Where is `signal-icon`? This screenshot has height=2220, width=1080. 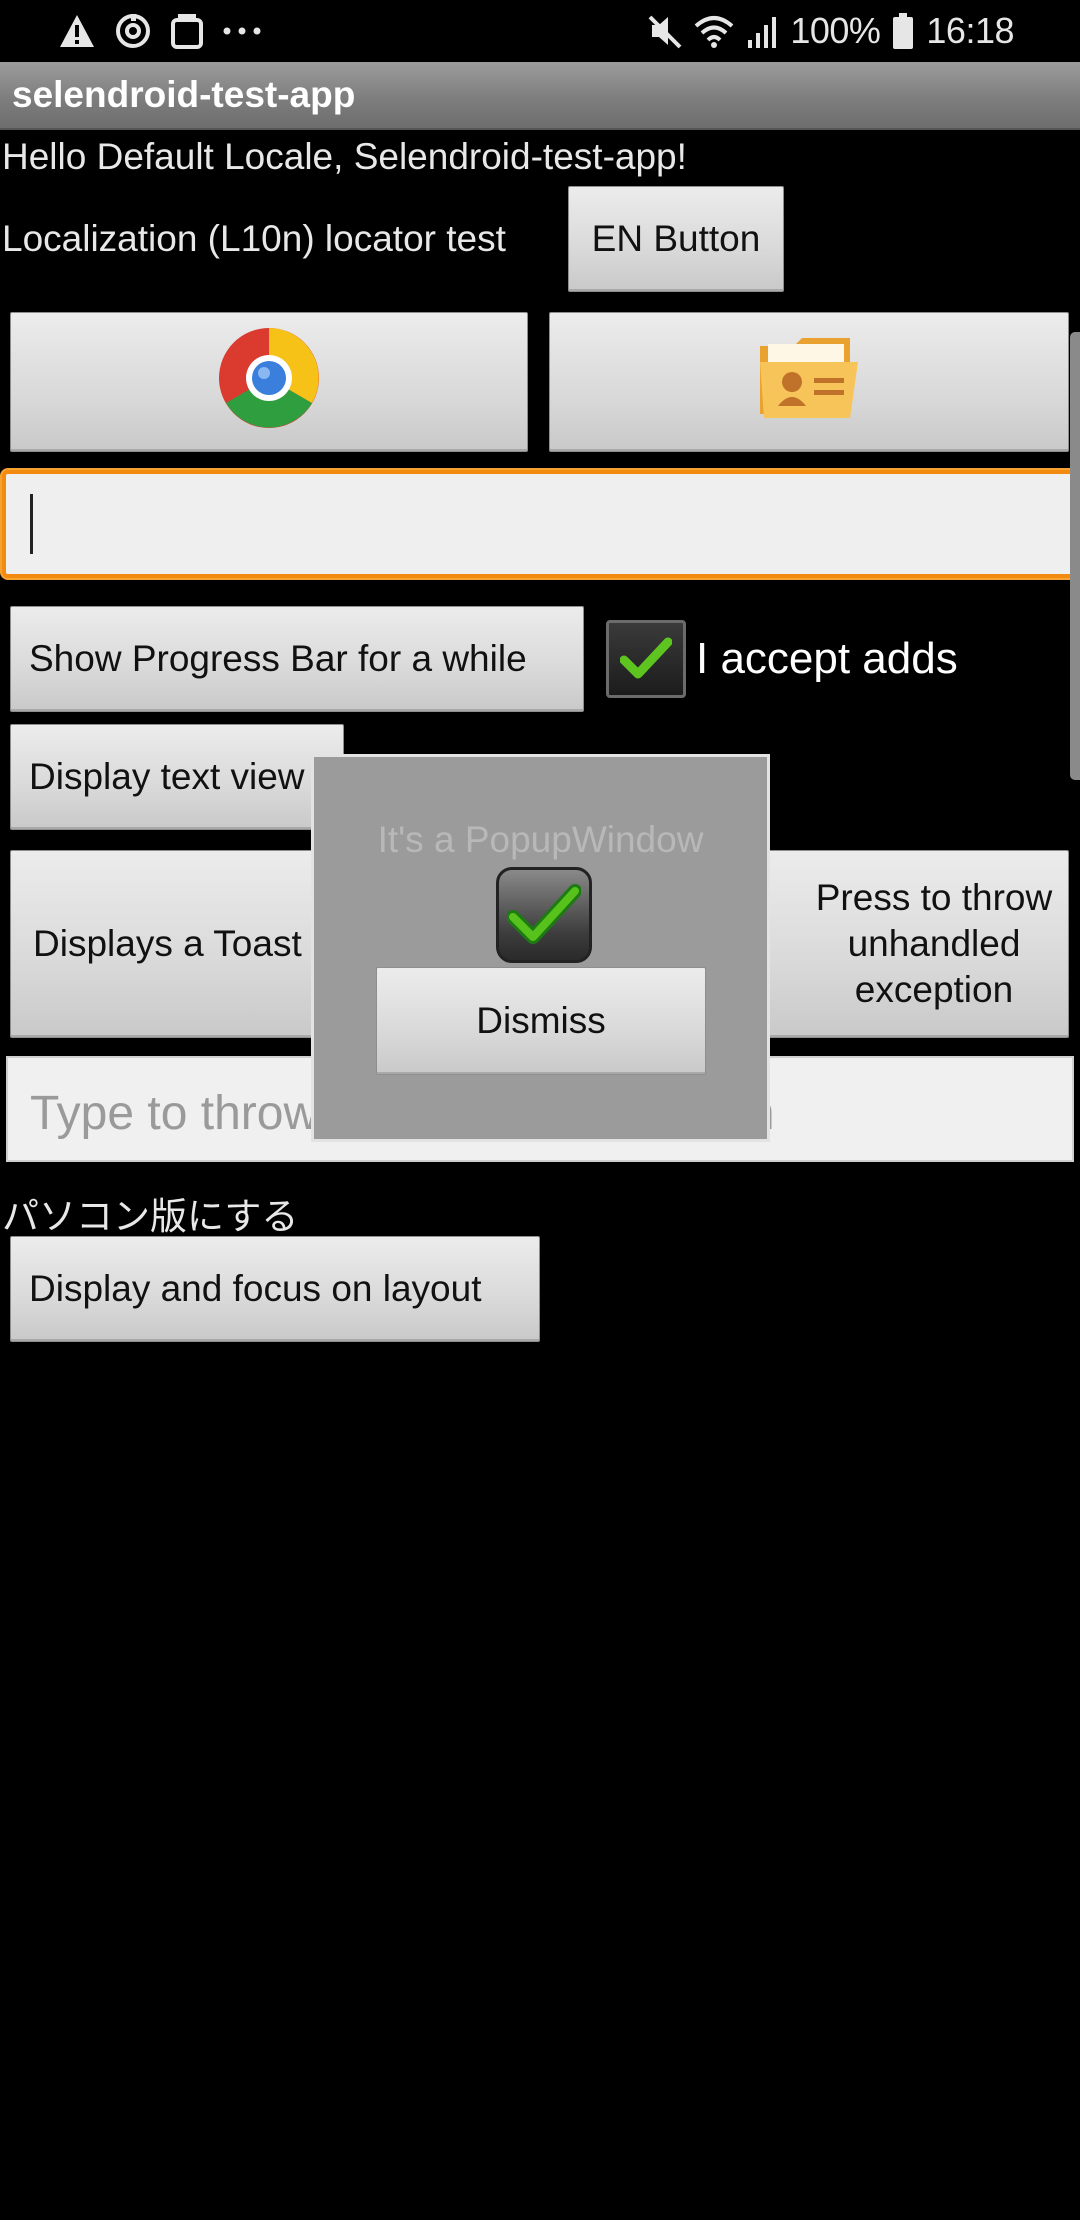
signal-icon is located at coordinates (762, 31).